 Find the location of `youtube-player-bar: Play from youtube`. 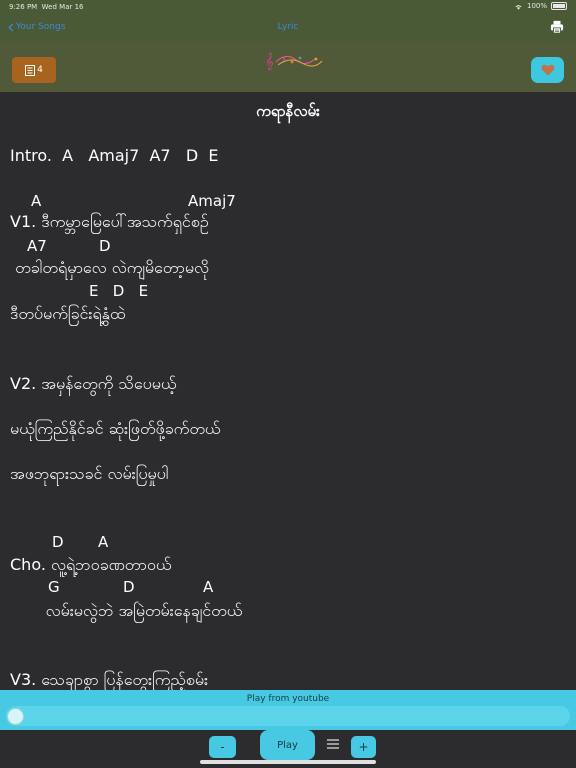

youtube-player-bar: Play from youtube is located at coordinates (288, 710).